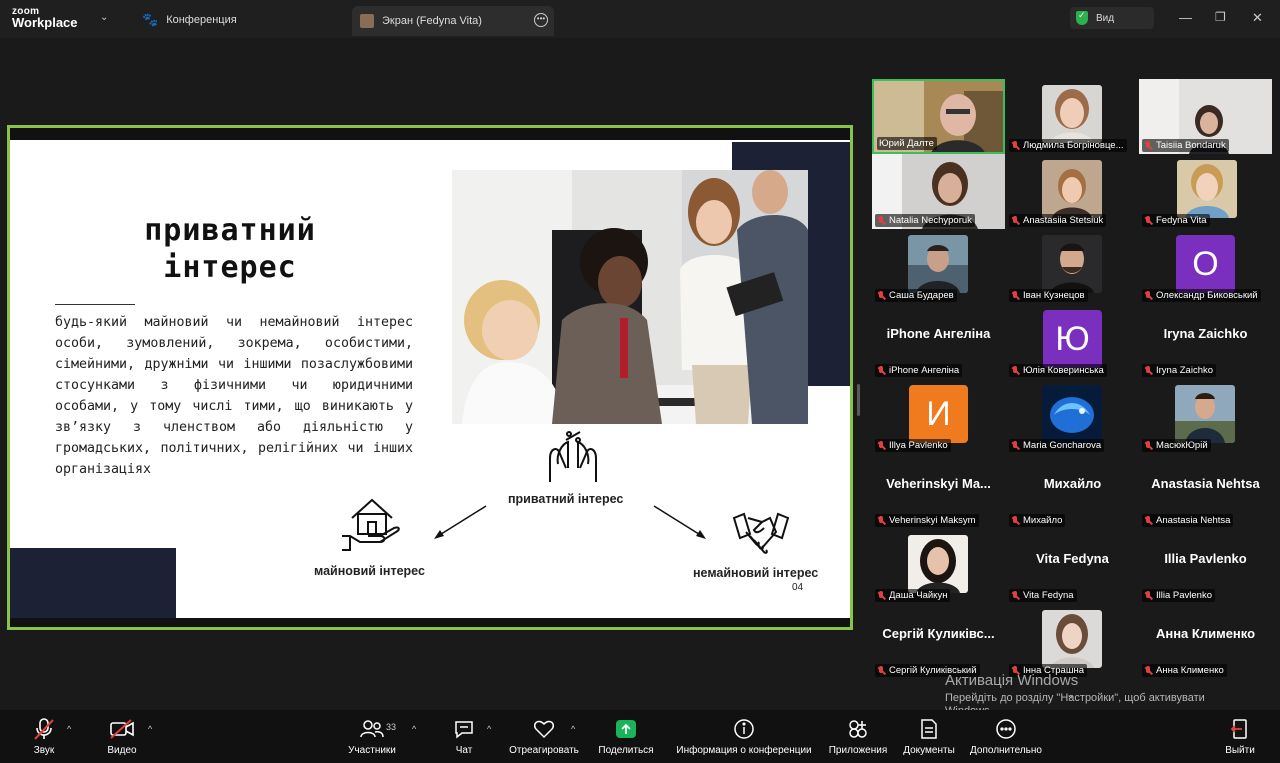 The height and width of the screenshot is (763, 1280). What do you see at coordinates (69, 729) in the screenshot?
I see `audio-options-caret-icon: ^` at bounding box center [69, 729].